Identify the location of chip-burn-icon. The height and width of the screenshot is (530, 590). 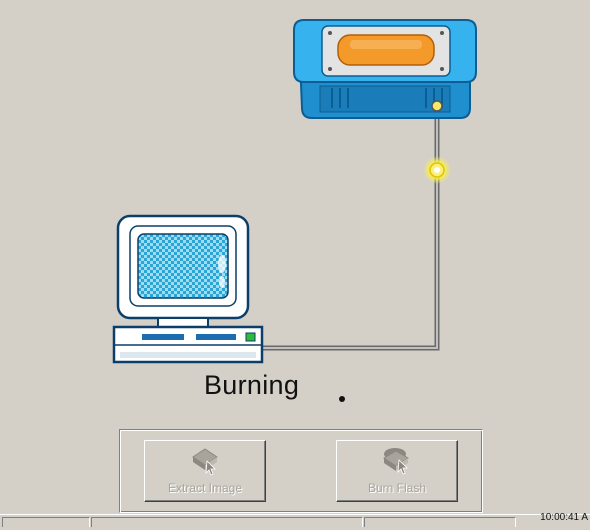
(396, 461).